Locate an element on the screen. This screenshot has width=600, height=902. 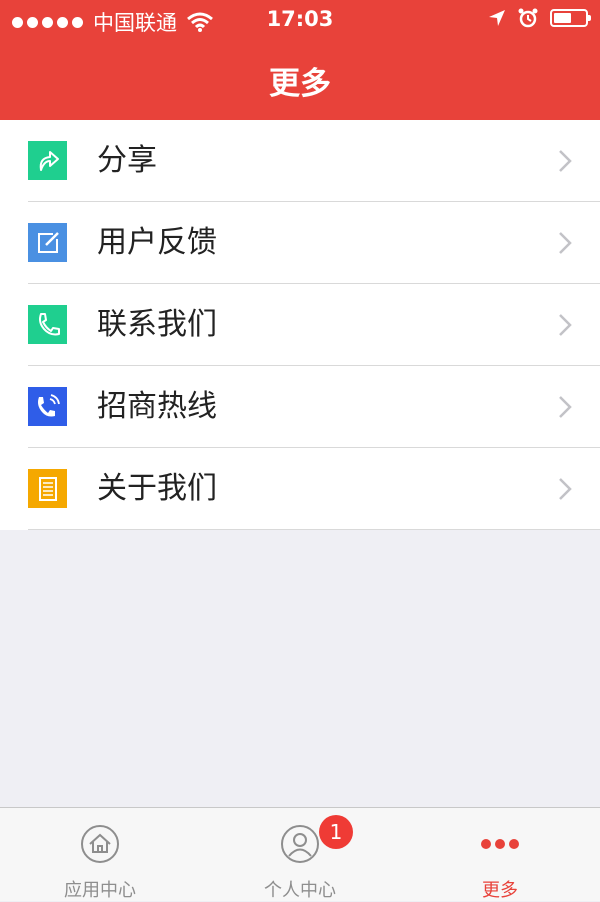
location-arrow-icon is located at coordinates (497, 18).